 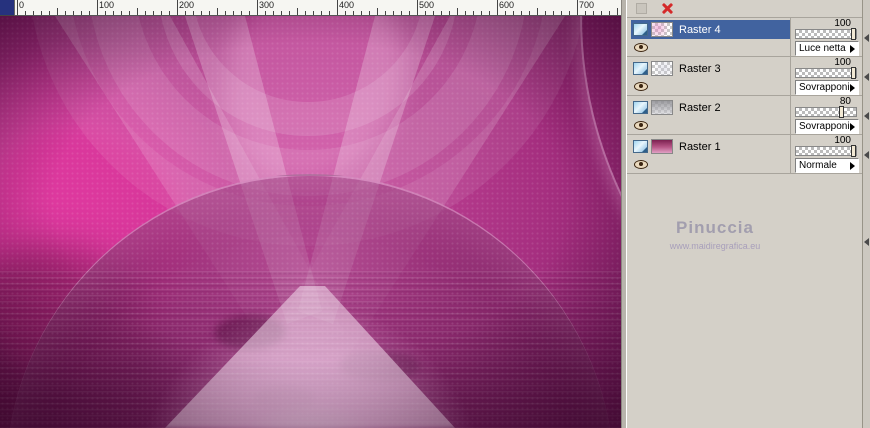 I want to click on layer-row: Raster 4 100 Luce netta, so click(x=744, y=37).